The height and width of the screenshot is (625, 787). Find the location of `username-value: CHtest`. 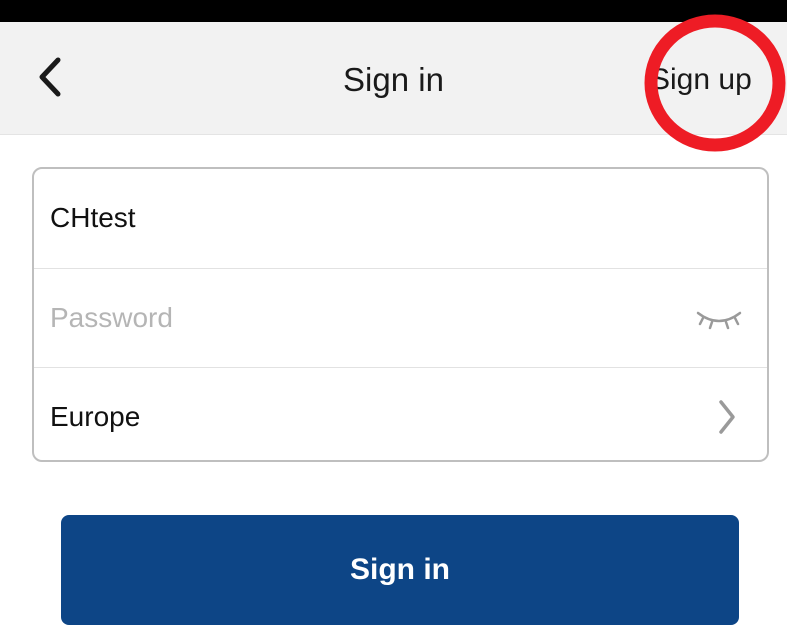

username-value: CHtest is located at coordinates (93, 217).